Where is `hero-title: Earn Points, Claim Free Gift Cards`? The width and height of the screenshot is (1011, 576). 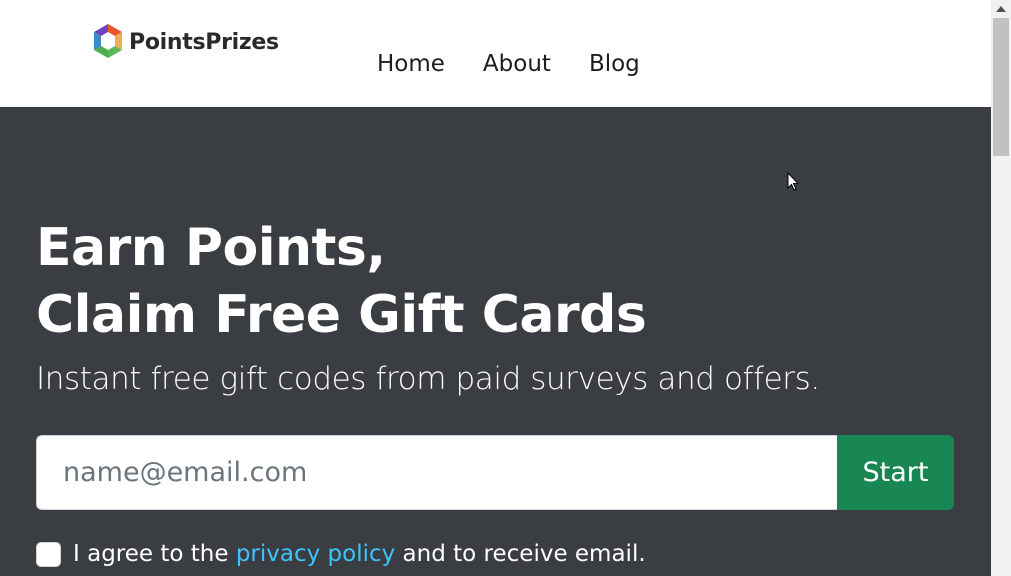 hero-title: Earn Points, Claim Free Gift Cards is located at coordinates (341, 282).